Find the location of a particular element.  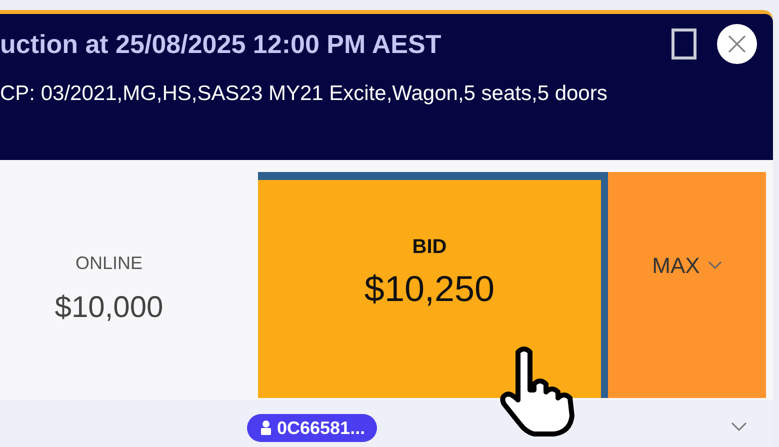

square-icon is located at coordinates (684, 44).